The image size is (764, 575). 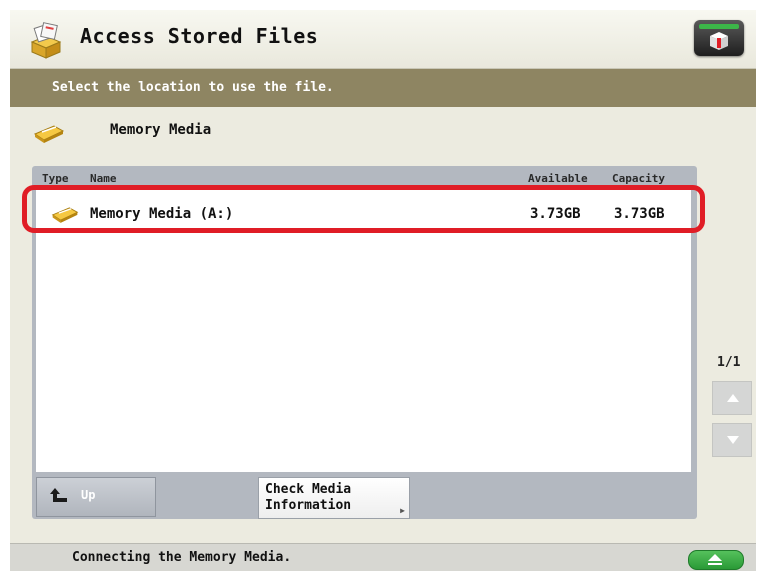 What do you see at coordinates (308, 489) in the screenshot?
I see `check-media-label-line1: Check Media` at bounding box center [308, 489].